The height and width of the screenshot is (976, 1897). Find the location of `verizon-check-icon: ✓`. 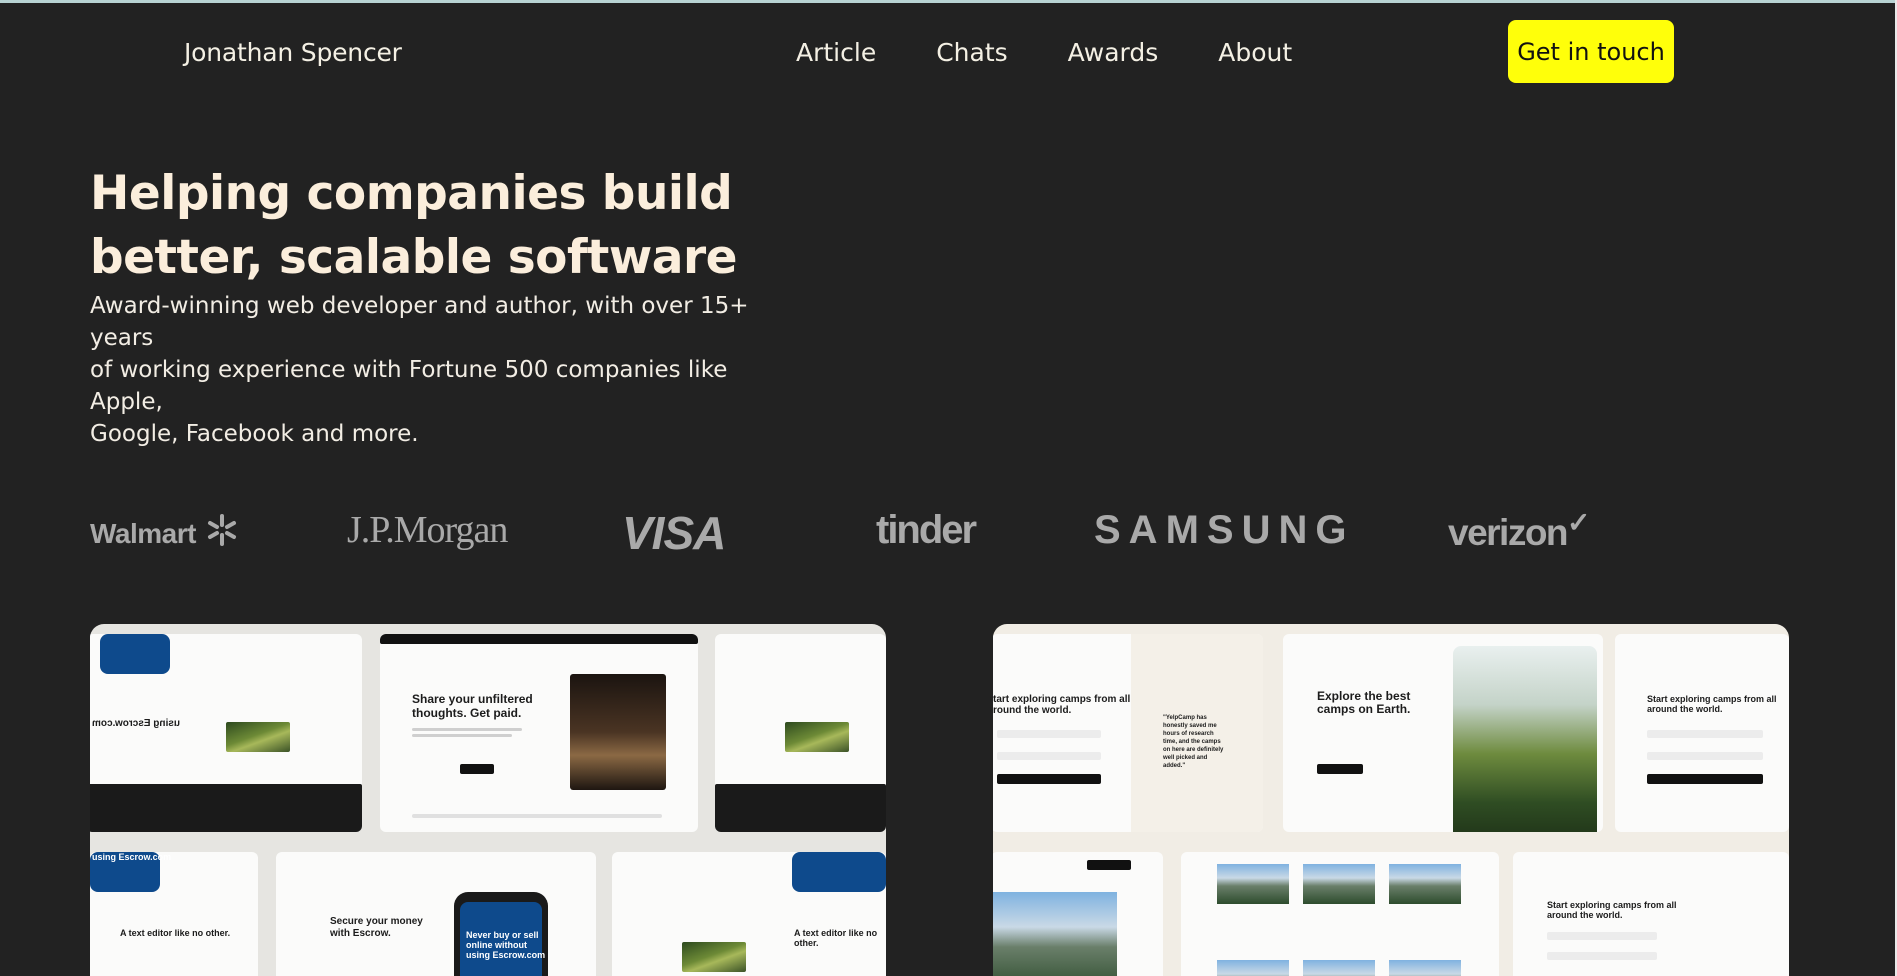

verizon-check-icon: ✓ is located at coordinates (1578, 522).